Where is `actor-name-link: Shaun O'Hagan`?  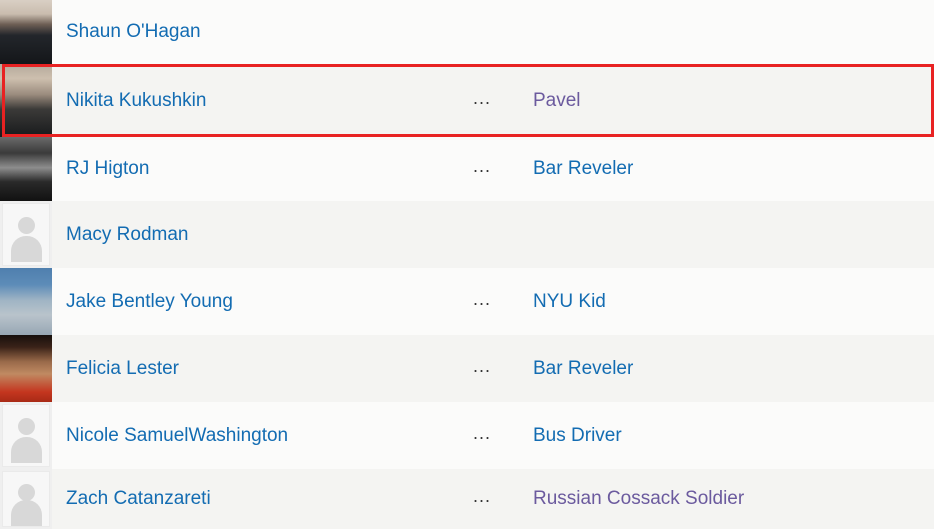
actor-name-link: Shaun O'Hagan is located at coordinates (133, 32).